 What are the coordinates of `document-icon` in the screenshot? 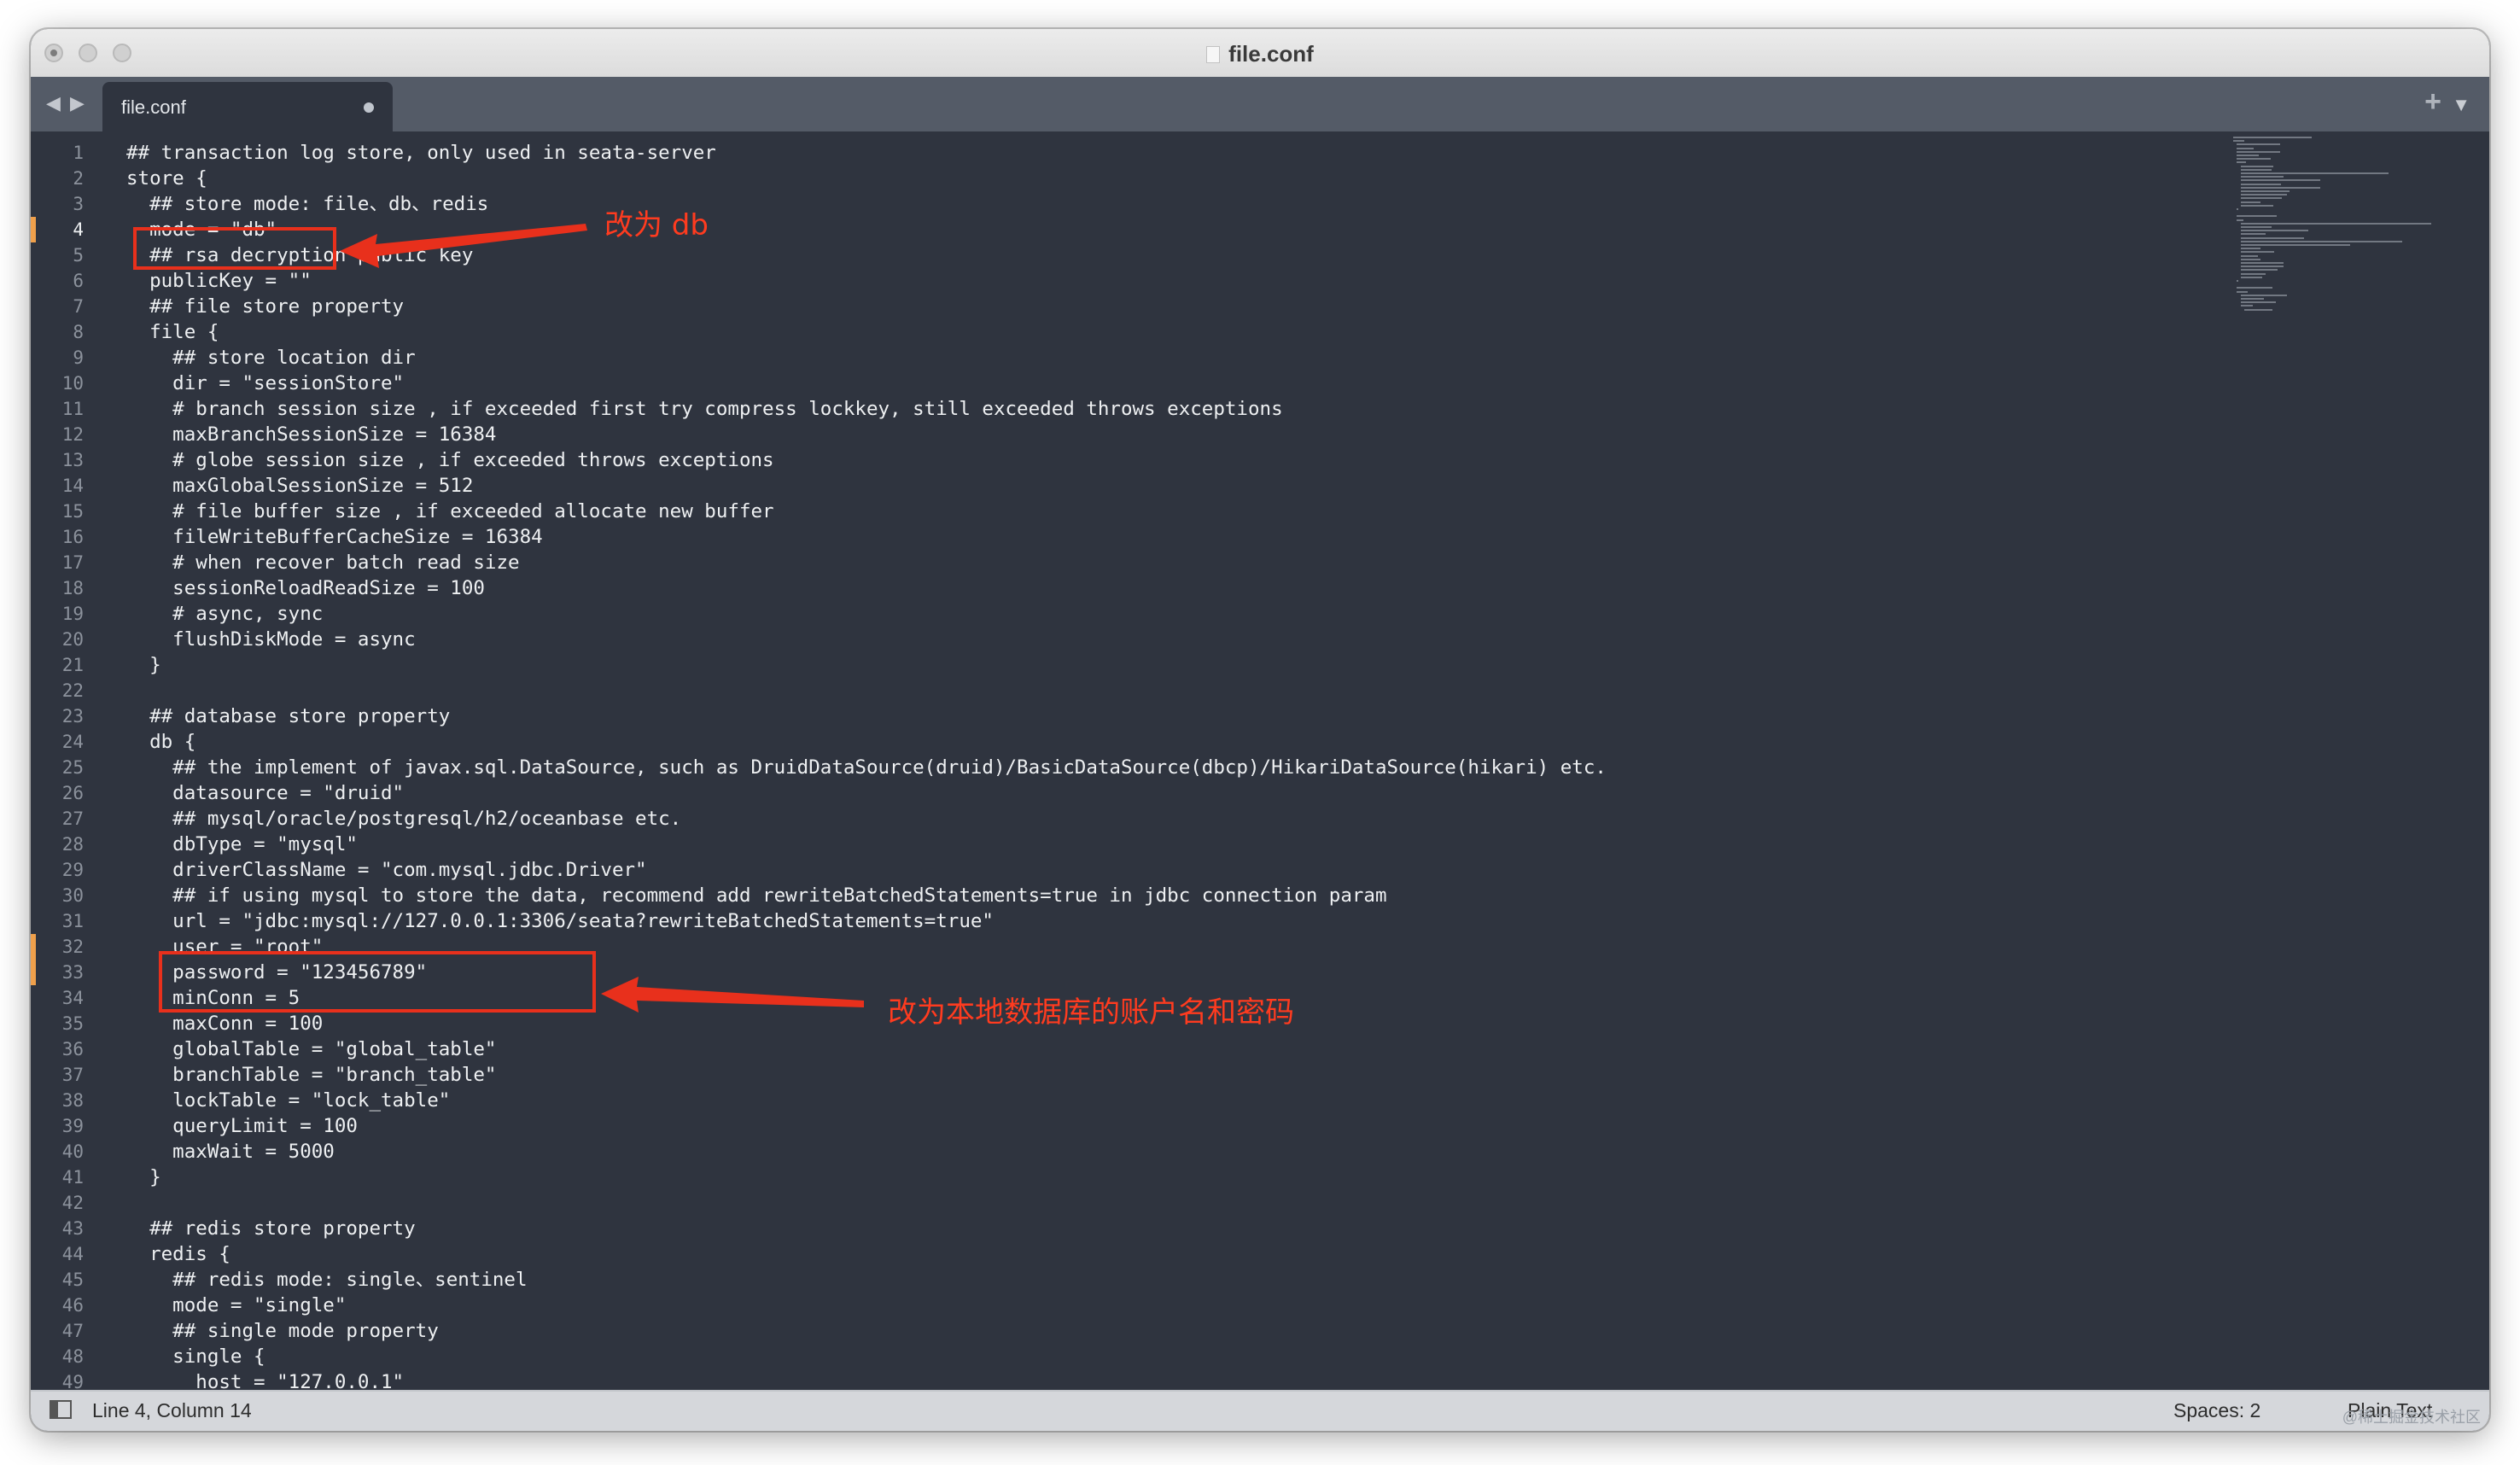 It's located at (1213, 54).